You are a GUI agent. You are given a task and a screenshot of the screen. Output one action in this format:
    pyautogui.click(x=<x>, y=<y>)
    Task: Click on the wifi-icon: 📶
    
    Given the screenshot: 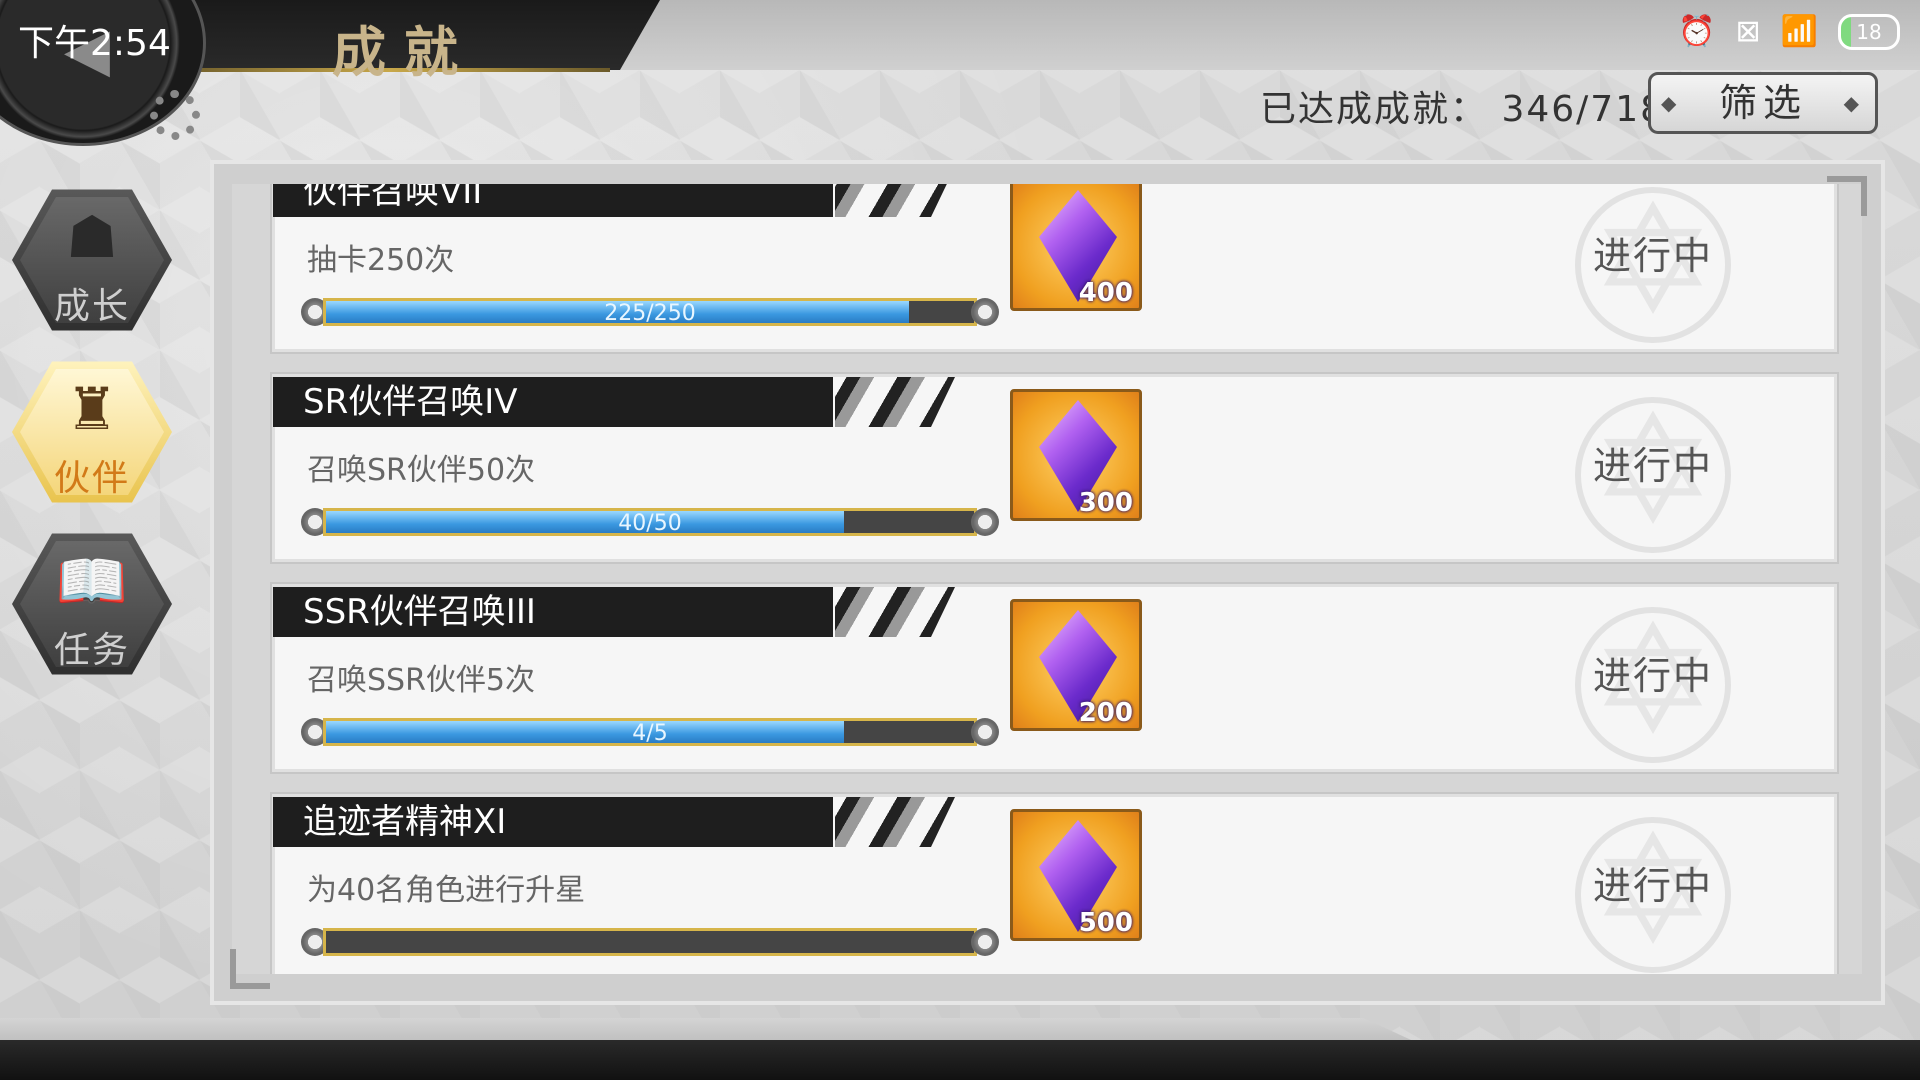 What is the action you would take?
    pyautogui.click(x=1799, y=31)
    